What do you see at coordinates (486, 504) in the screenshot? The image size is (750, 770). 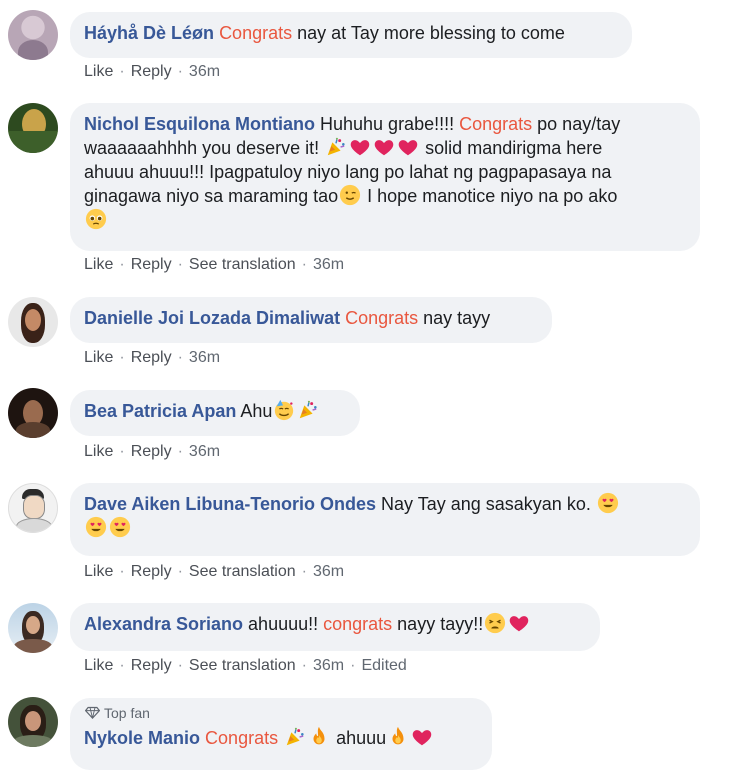 I see `comment-text: Nay Tay ang sasakyan ko.` at bounding box center [486, 504].